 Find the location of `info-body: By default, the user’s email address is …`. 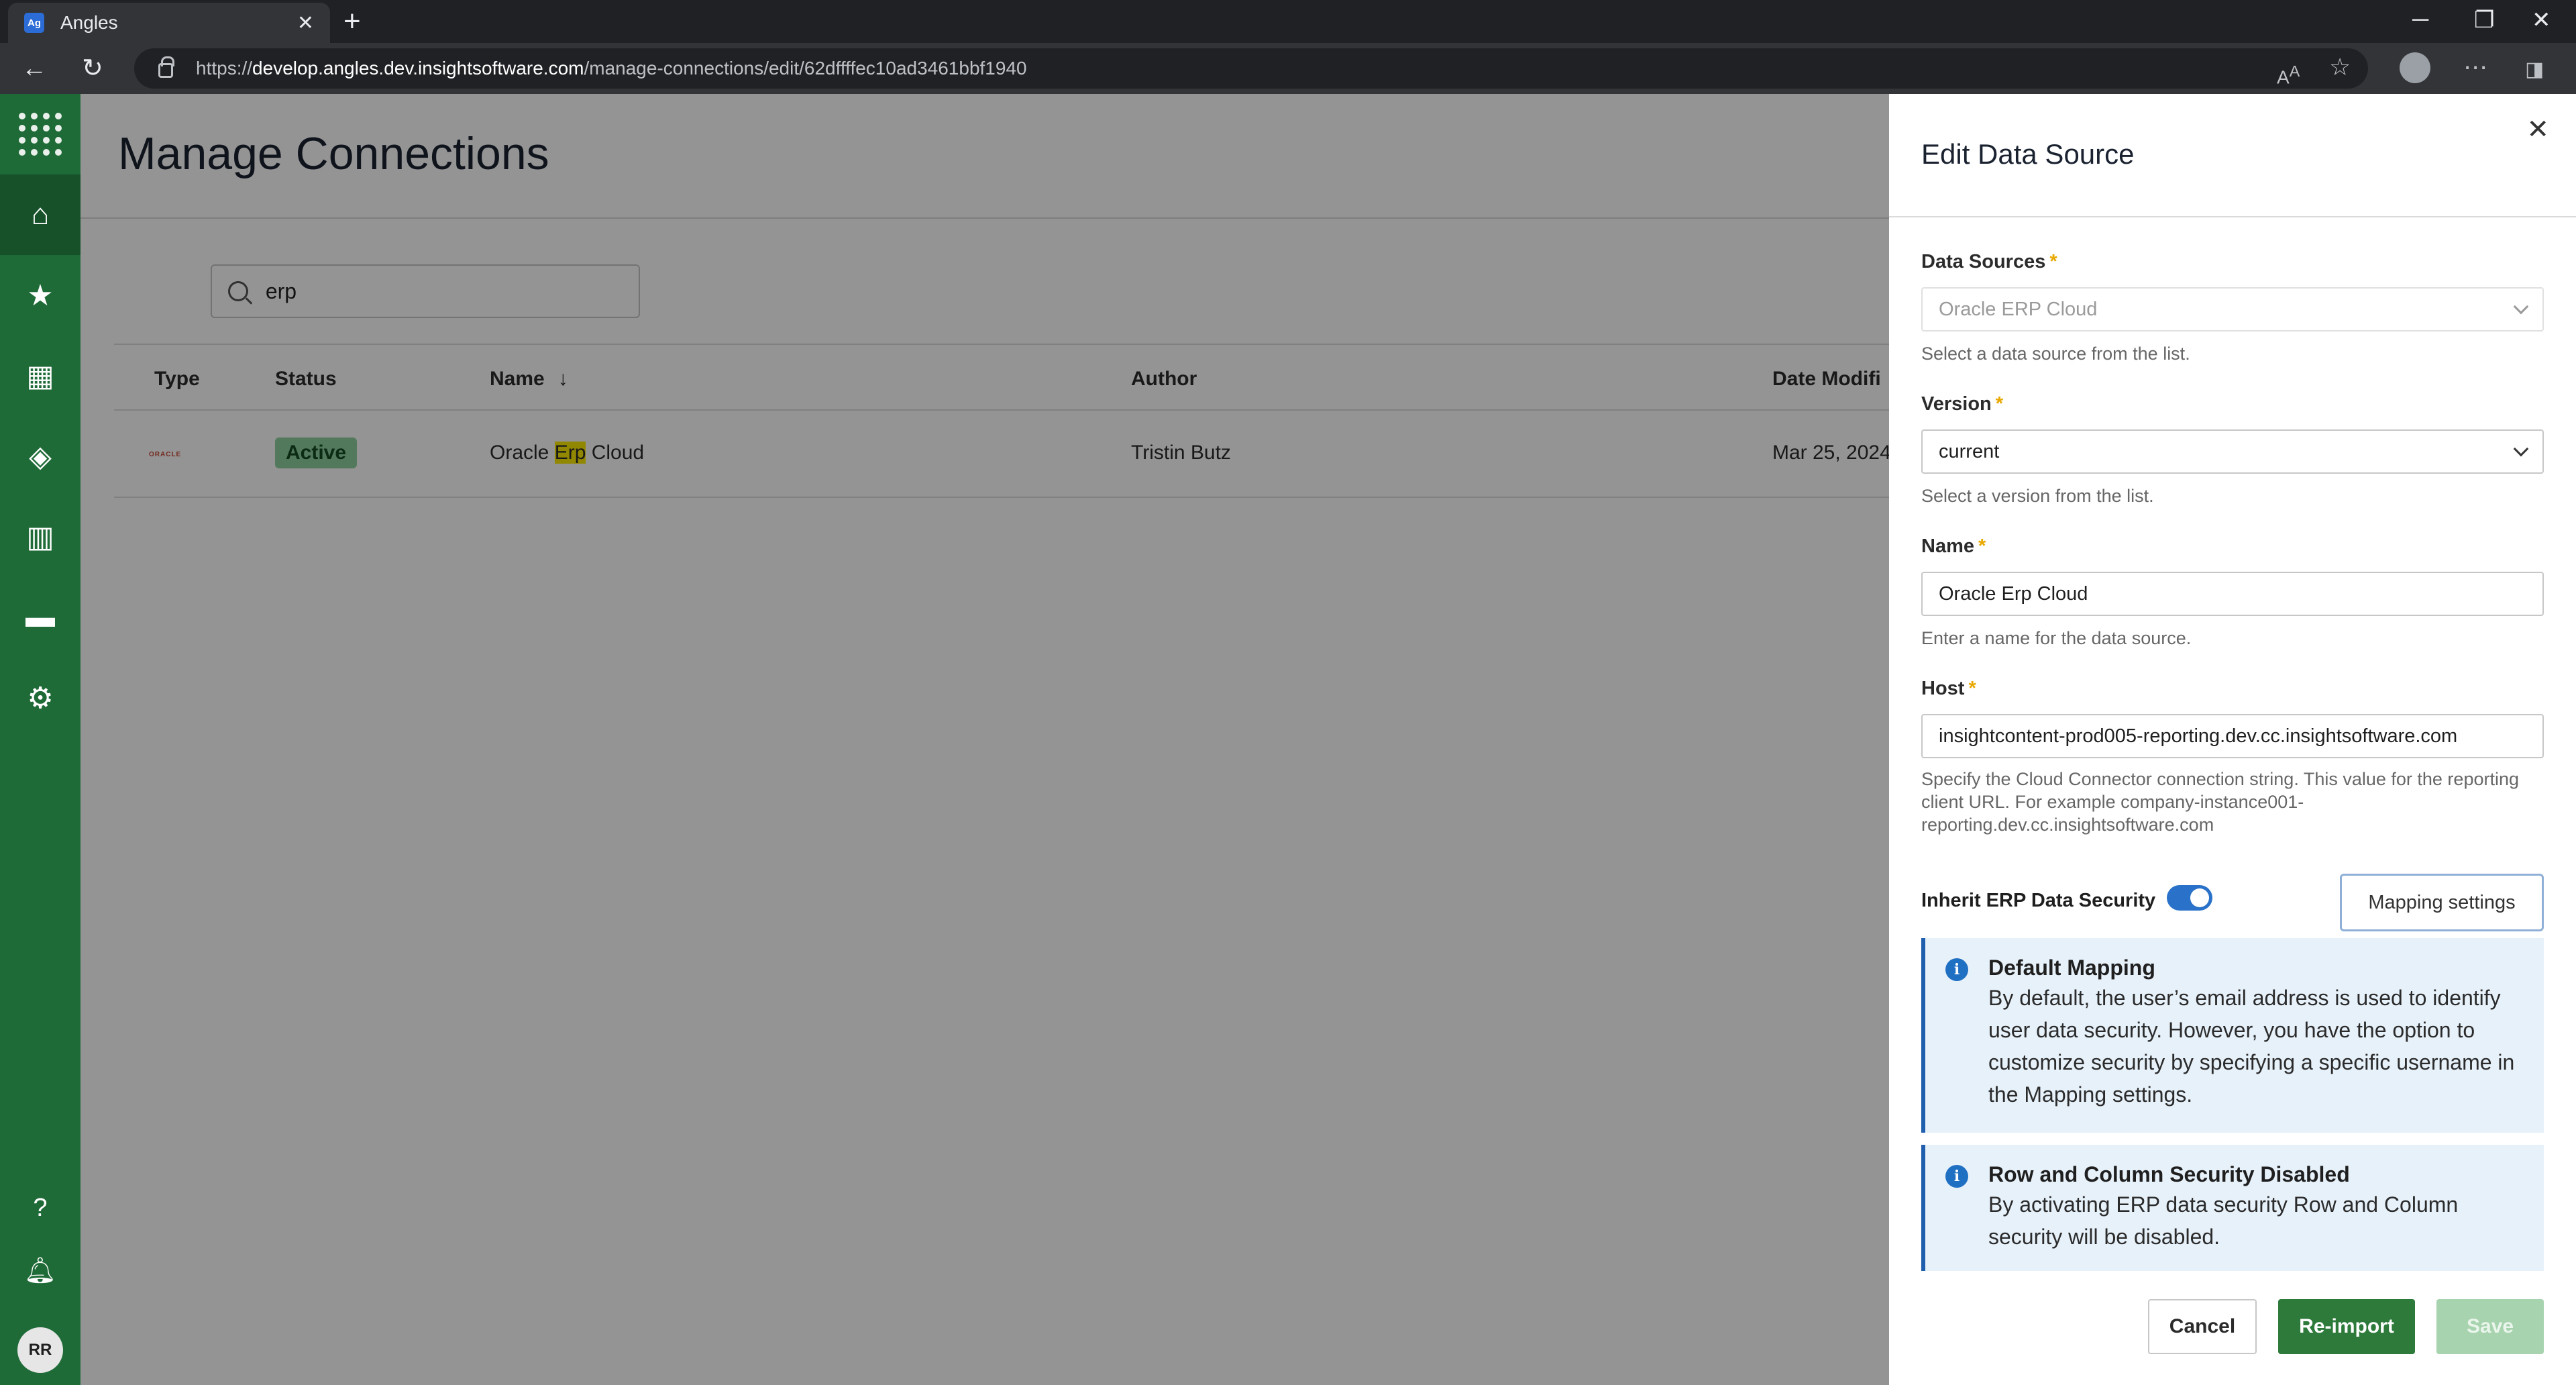

info-body: By default, the user’s email address is … is located at coordinates (2251, 1046).